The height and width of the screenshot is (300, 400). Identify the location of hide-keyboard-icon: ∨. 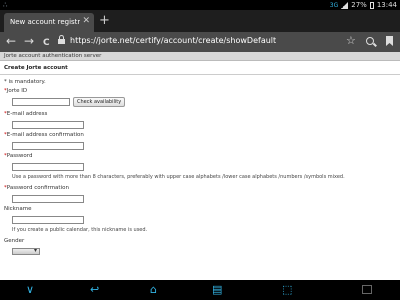
(30, 290).